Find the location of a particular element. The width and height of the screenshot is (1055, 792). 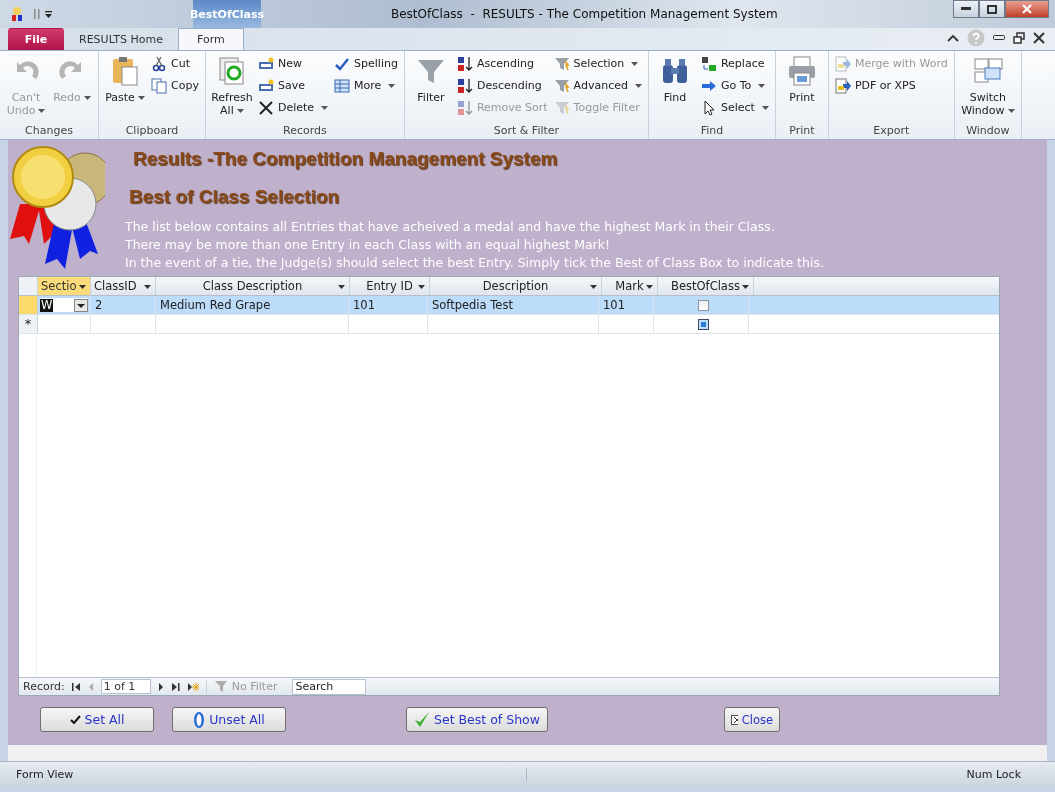

ribbon-button: Paste is located at coordinates (125, 88).